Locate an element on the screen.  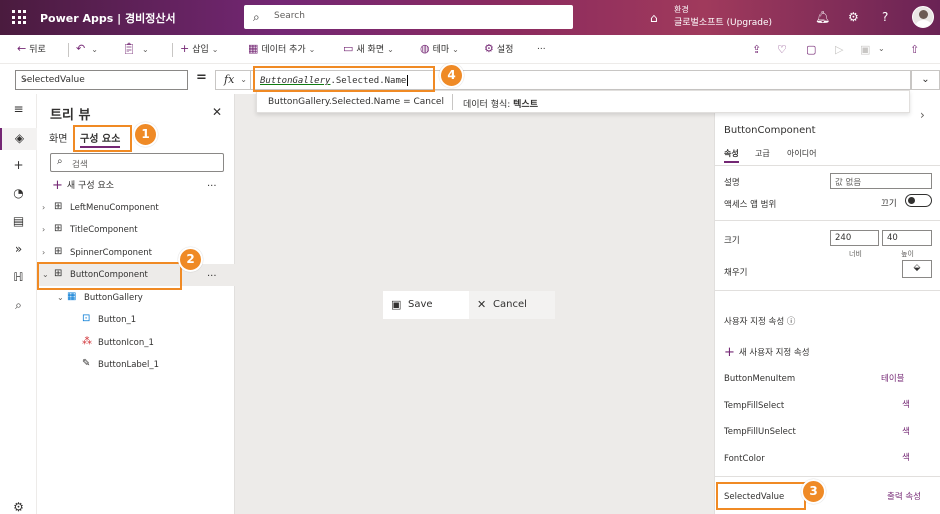
expand-formula-button: ⌄ is located at coordinates (925, 80).